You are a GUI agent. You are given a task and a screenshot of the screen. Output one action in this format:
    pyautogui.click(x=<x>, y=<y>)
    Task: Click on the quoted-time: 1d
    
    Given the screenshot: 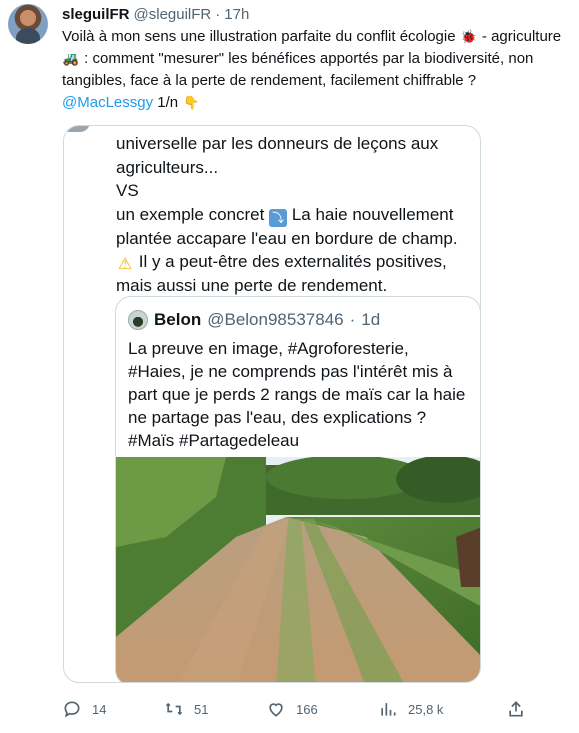 What is the action you would take?
    pyautogui.click(x=371, y=319)
    